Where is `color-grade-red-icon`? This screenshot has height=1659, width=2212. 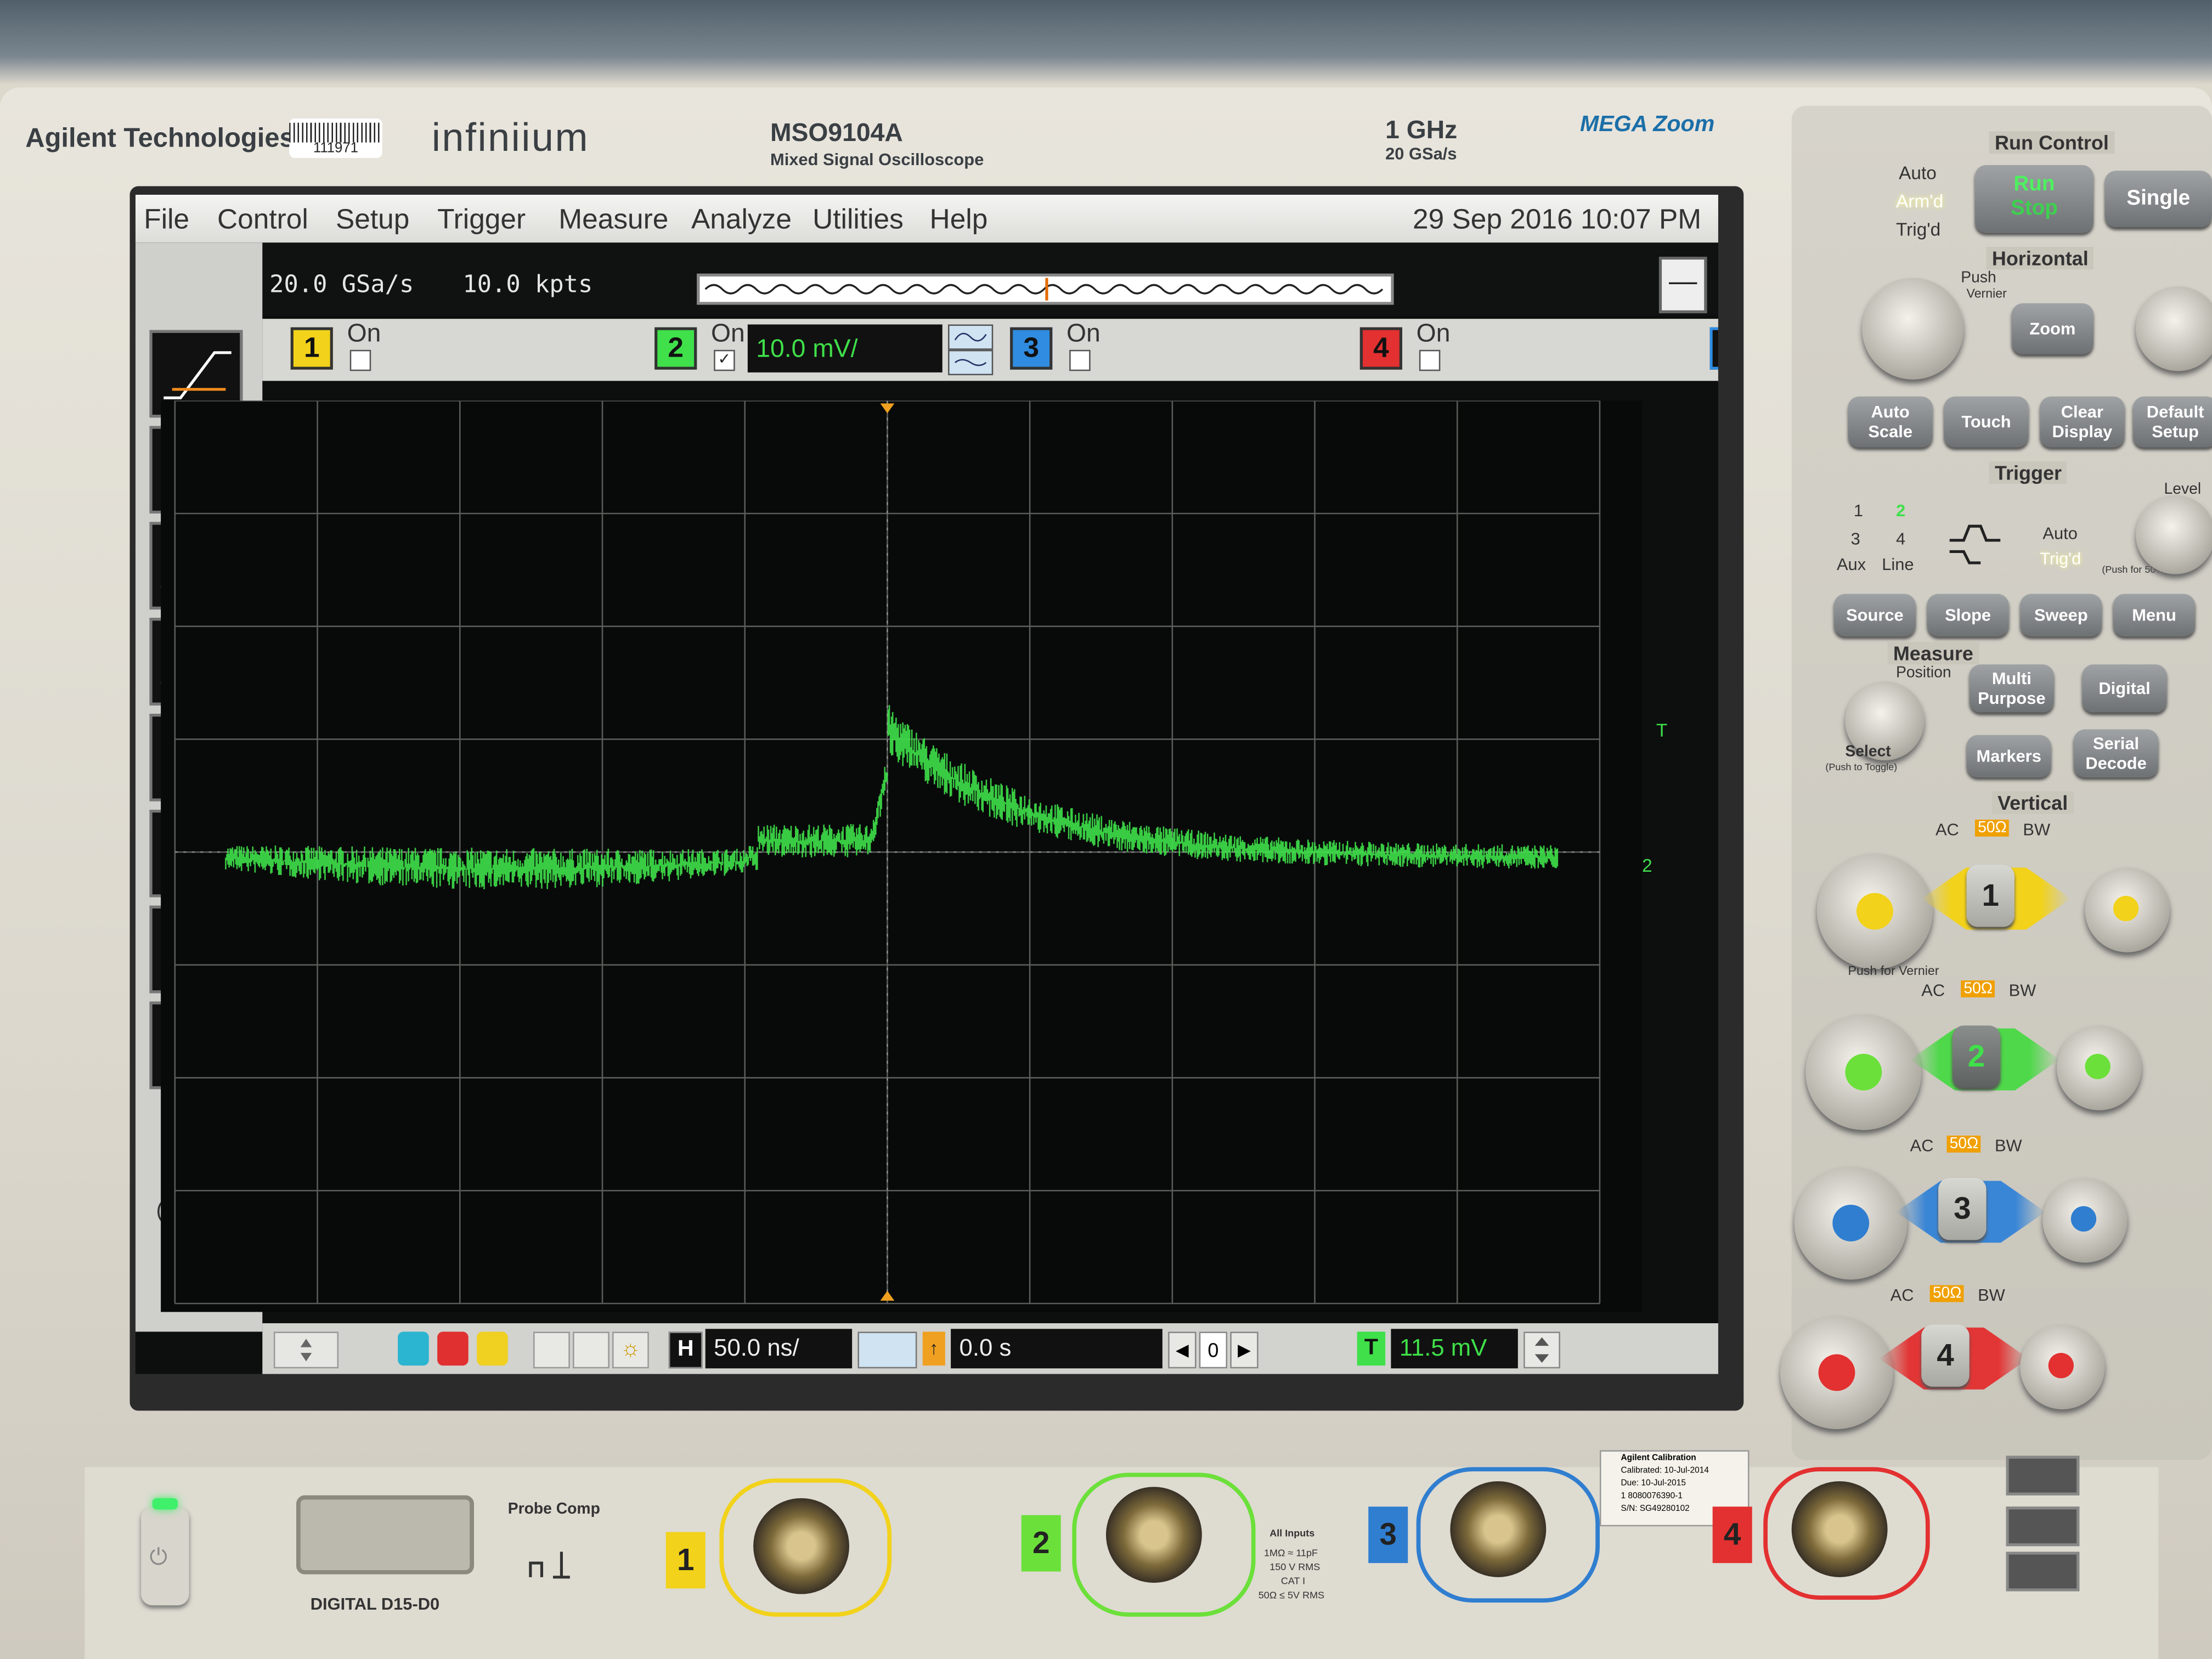 color-grade-red-icon is located at coordinates (453, 1348).